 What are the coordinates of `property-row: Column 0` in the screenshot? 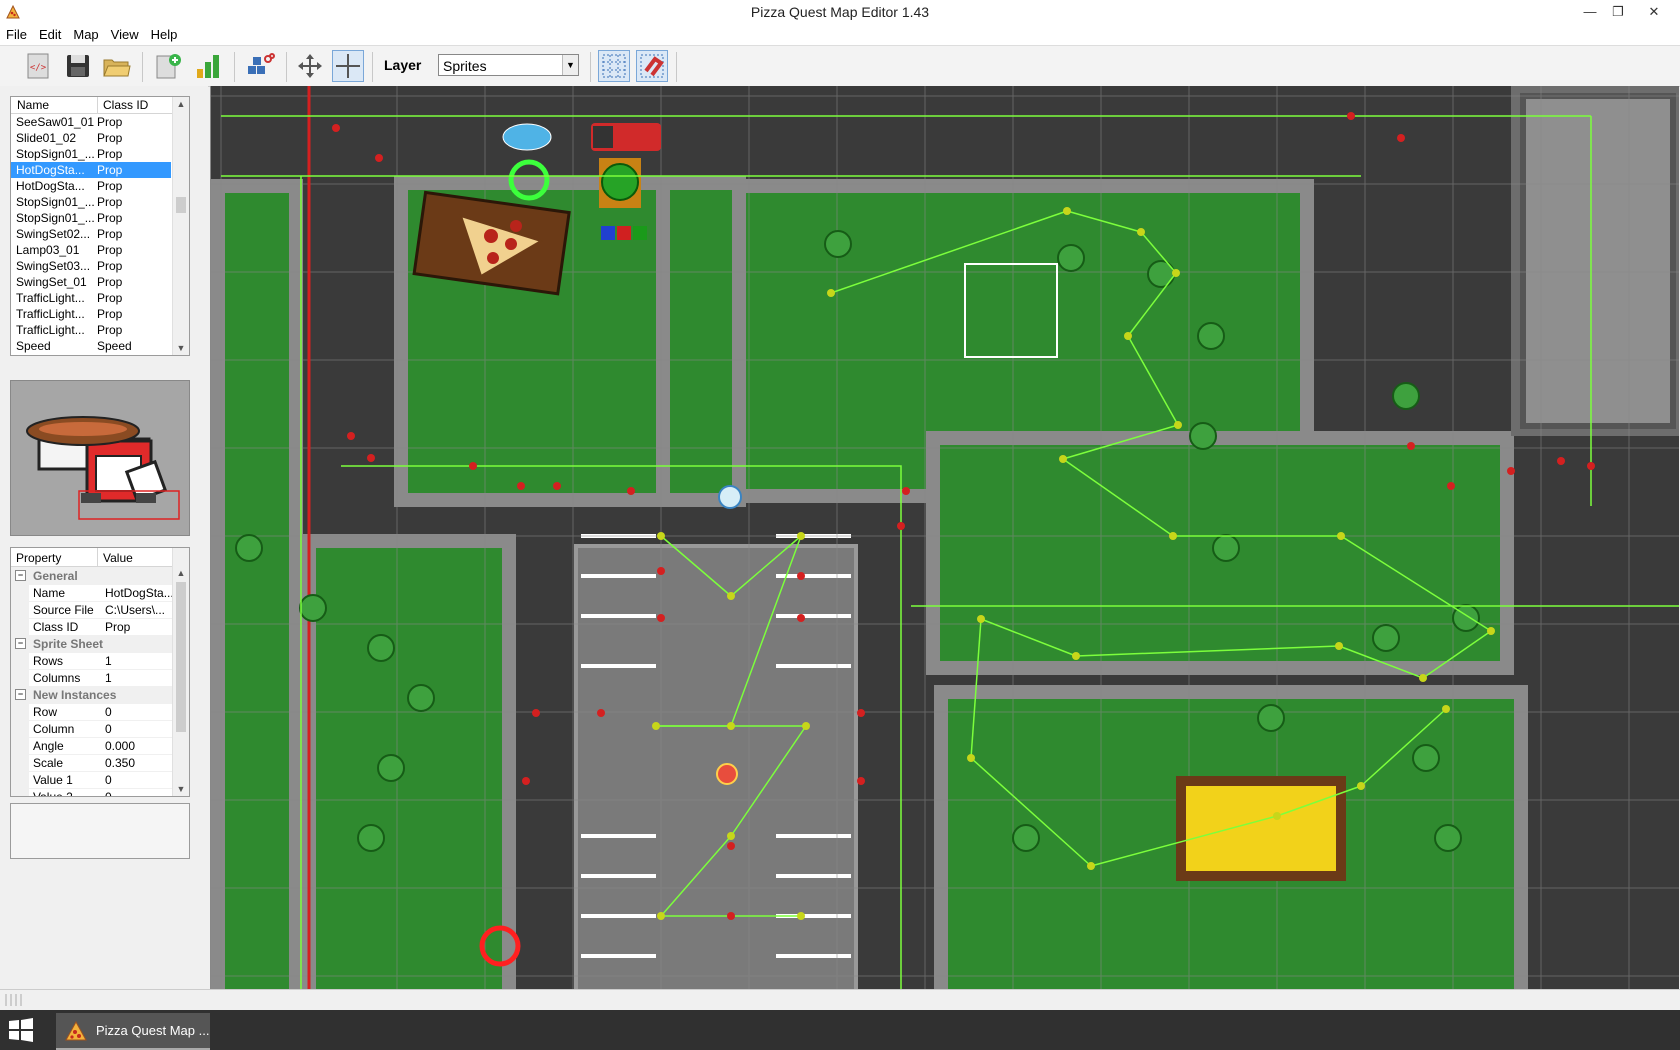 It's located at (92, 729).